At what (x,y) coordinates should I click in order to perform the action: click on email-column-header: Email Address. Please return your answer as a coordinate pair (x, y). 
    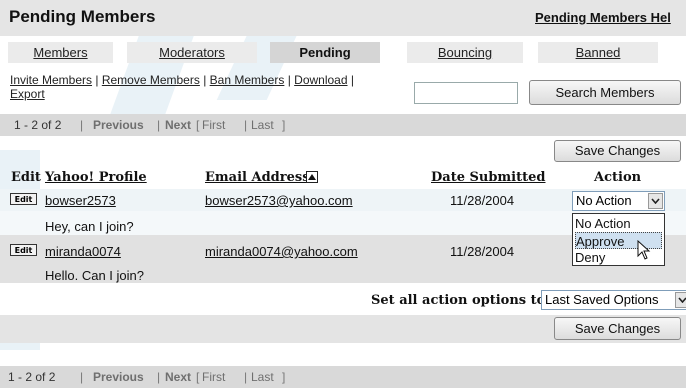
    Looking at the image, I should click on (257, 177).